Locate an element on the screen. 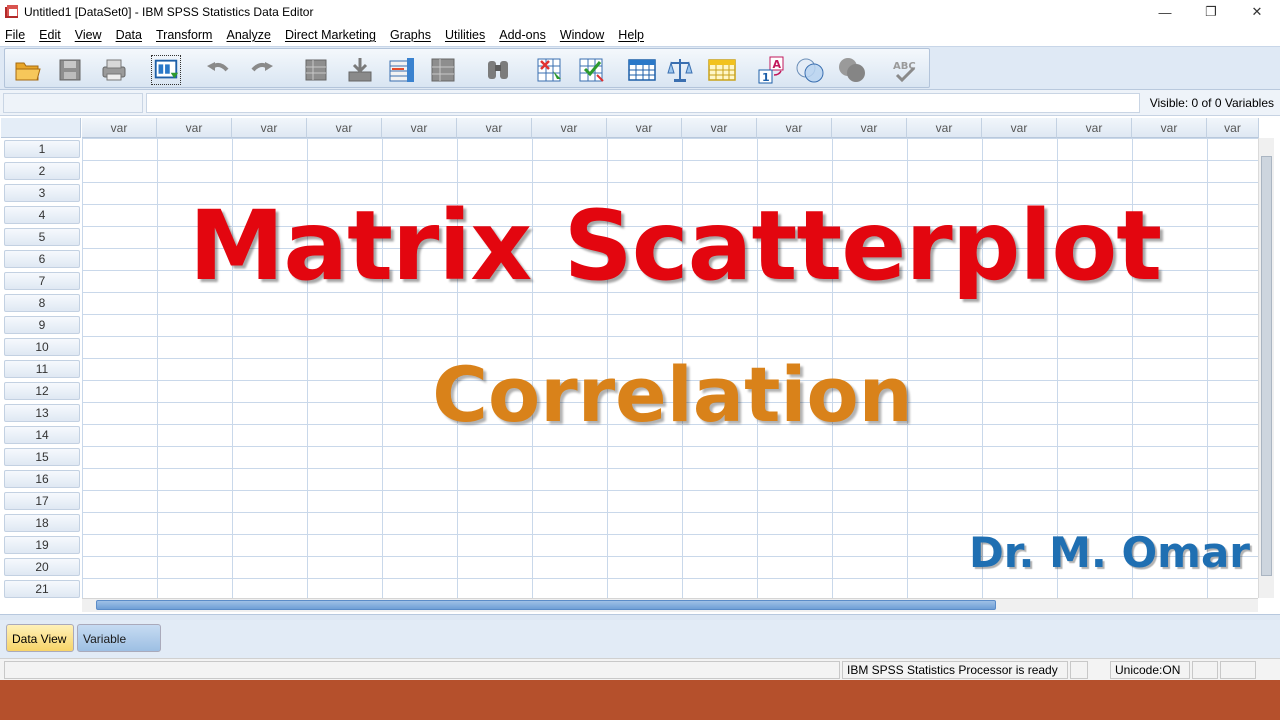  horizontal-scroll-thumb is located at coordinates (546, 605).